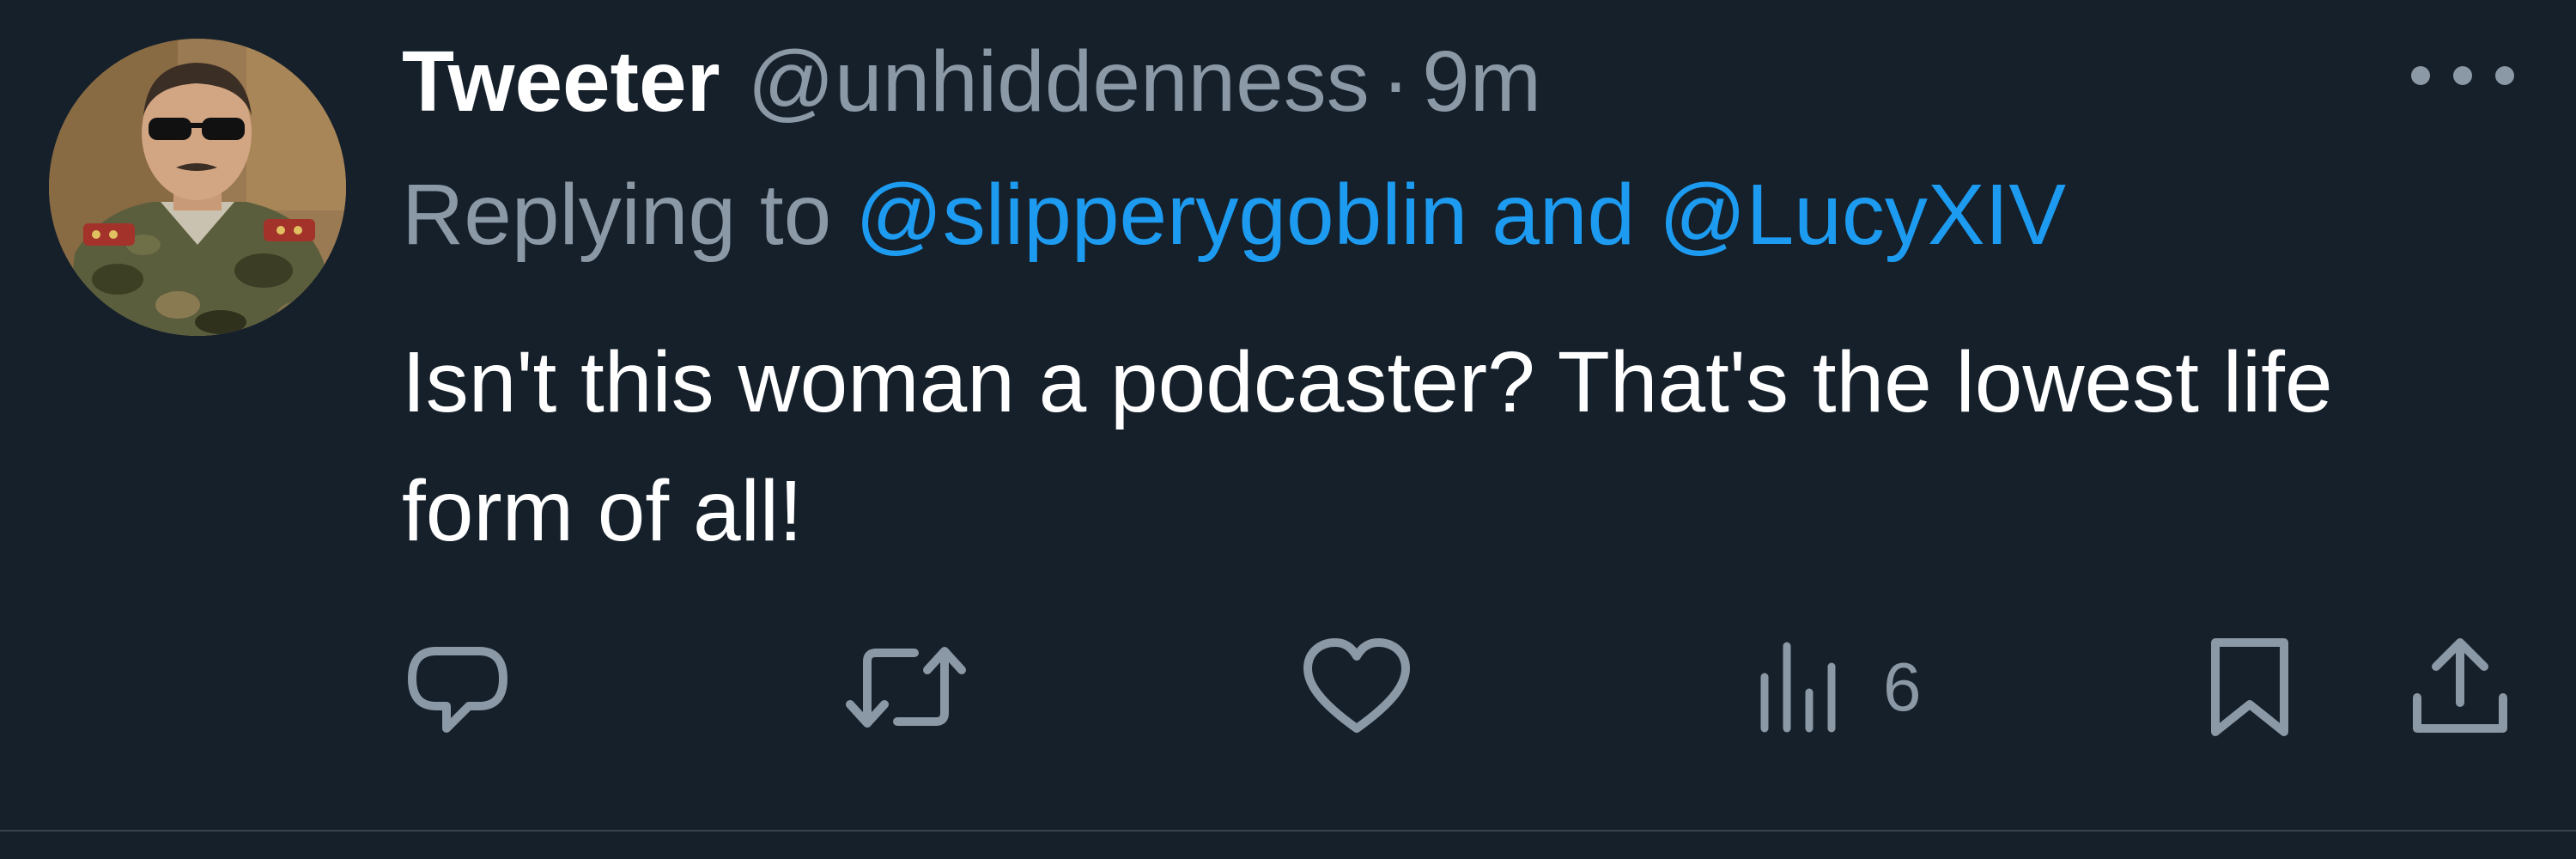  Describe the element at coordinates (1902, 687) in the screenshot. I see `views-count: 6` at that location.